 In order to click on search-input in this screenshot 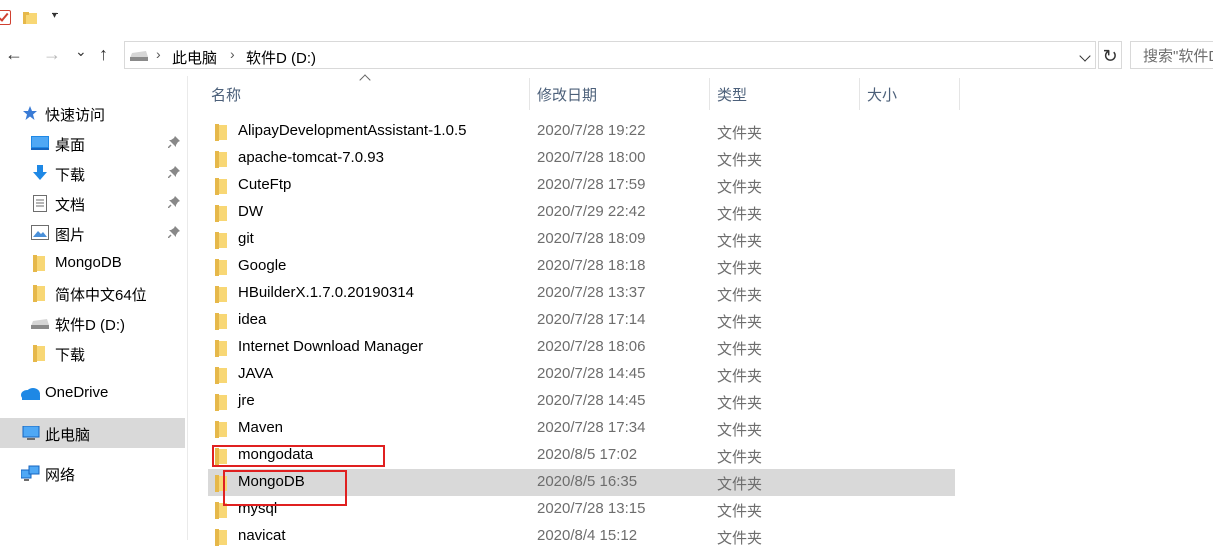, I will do `click(1177, 56)`.